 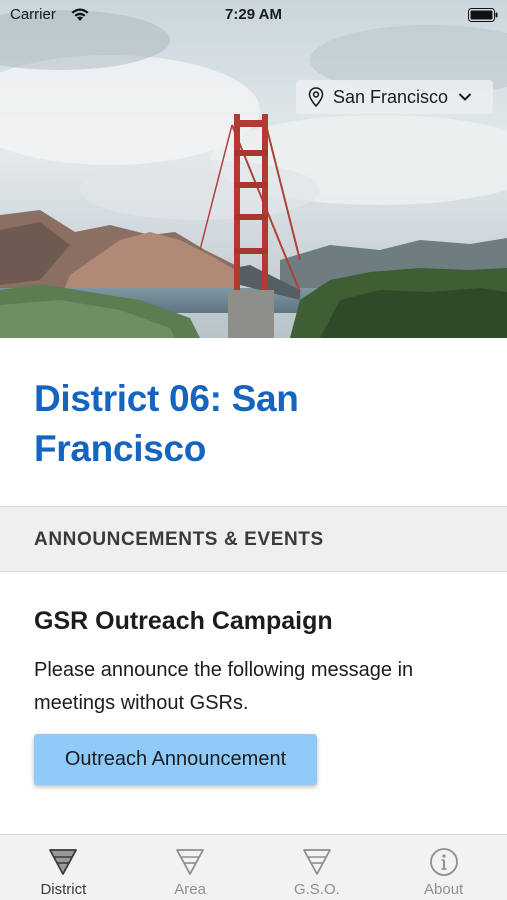 I want to click on status-time: 7:29 AM, so click(x=253, y=14).